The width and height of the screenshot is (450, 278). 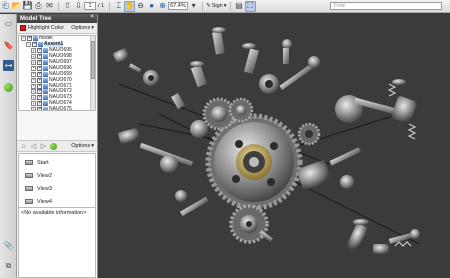 I want to click on views-options-label: Options, so click(x=81, y=146).